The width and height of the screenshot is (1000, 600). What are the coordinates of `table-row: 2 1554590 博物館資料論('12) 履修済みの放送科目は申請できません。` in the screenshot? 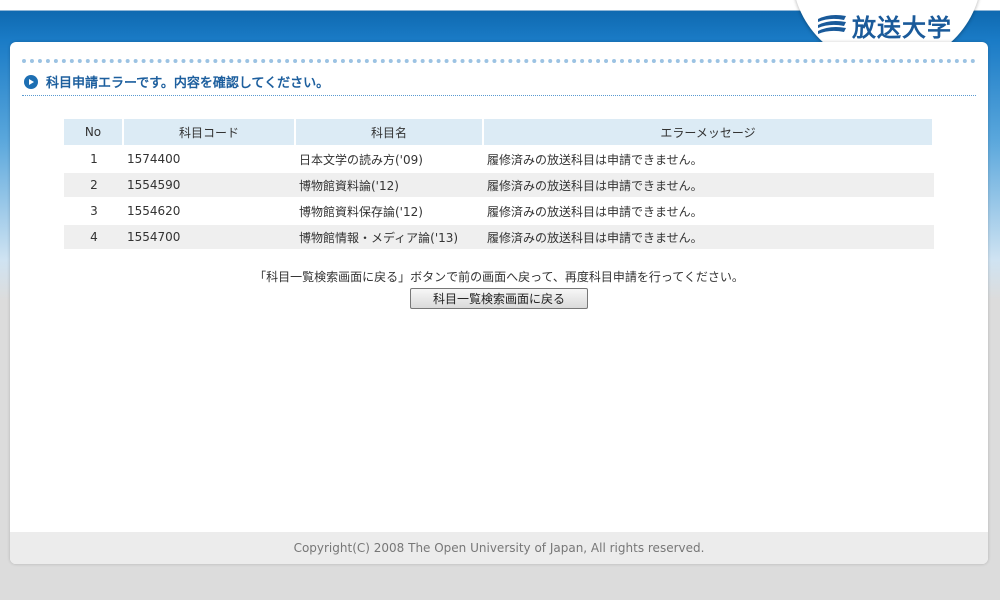 It's located at (499, 185).